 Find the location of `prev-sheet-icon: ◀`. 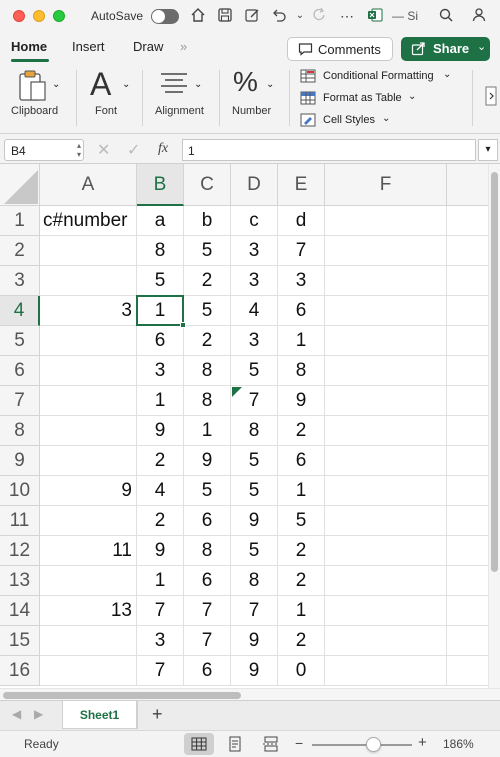

prev-sheet-icon: ◀ is located at coordinates (16, 714).